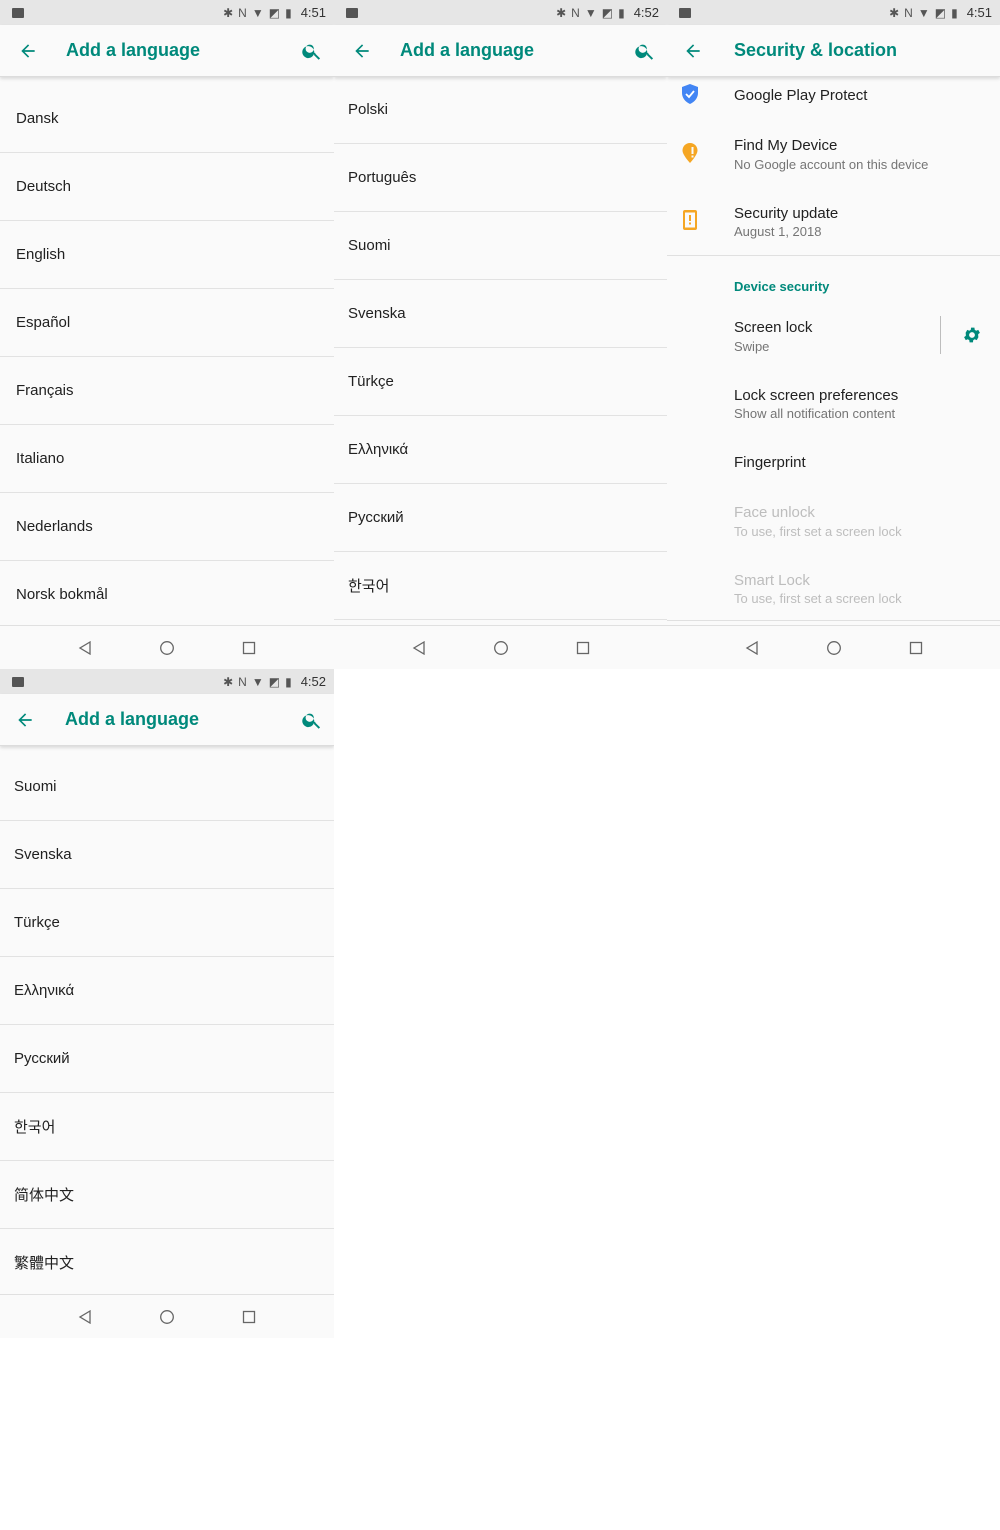 The height and width of the screenshot is (1530, 1000). What do you see at coordinates (690, 220) in the screenshot?
I see `phone-alert-icon` at bounding box center [690, 220].